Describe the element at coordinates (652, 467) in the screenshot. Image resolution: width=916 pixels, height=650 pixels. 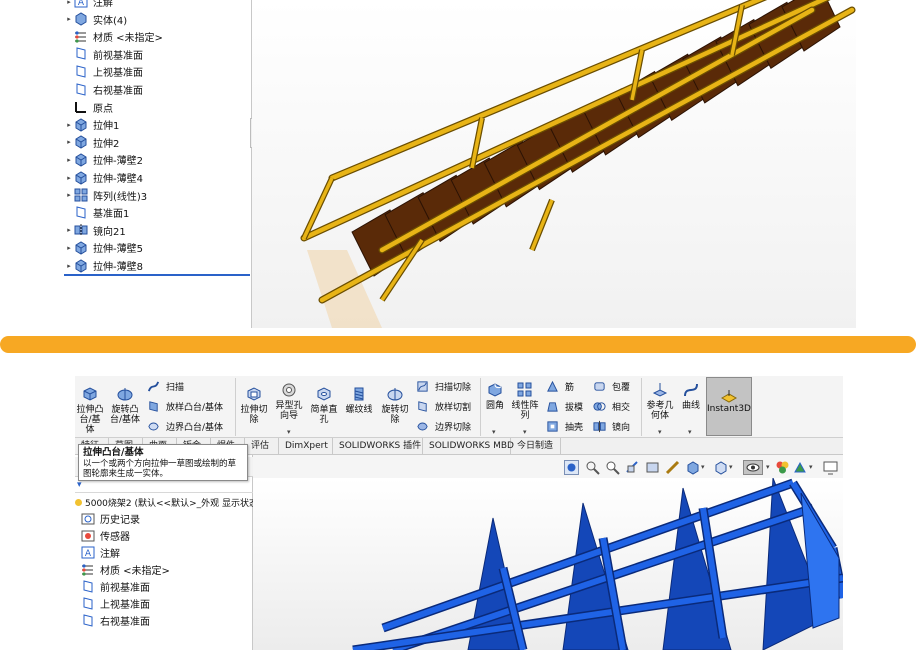
I see `dynamic-annotation-icon` at that location.